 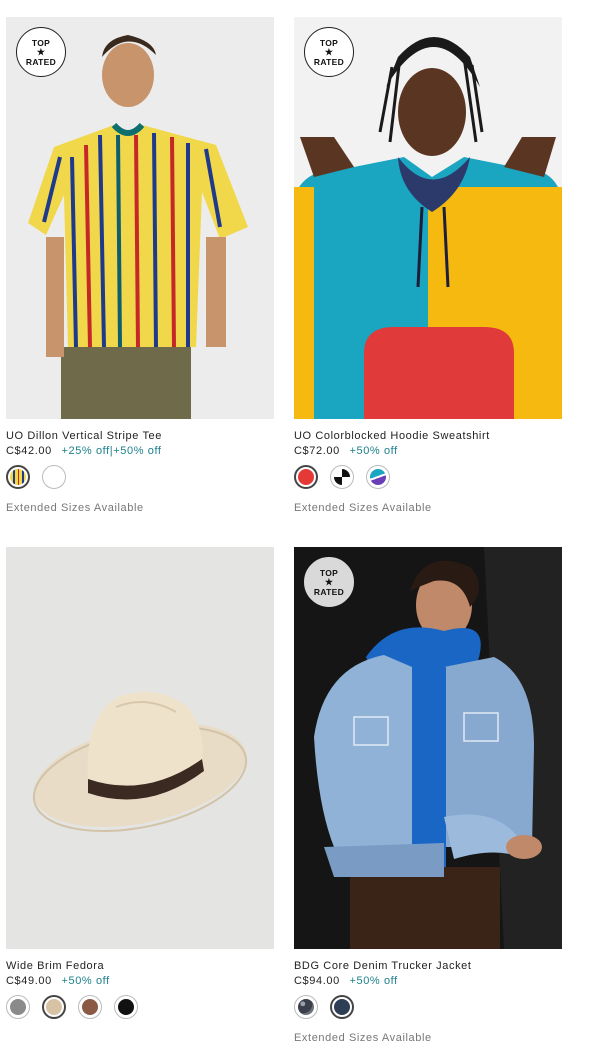 I want to click on product-name: BDG Core Denim Trucker Jacket, so click(x=428, y=966).